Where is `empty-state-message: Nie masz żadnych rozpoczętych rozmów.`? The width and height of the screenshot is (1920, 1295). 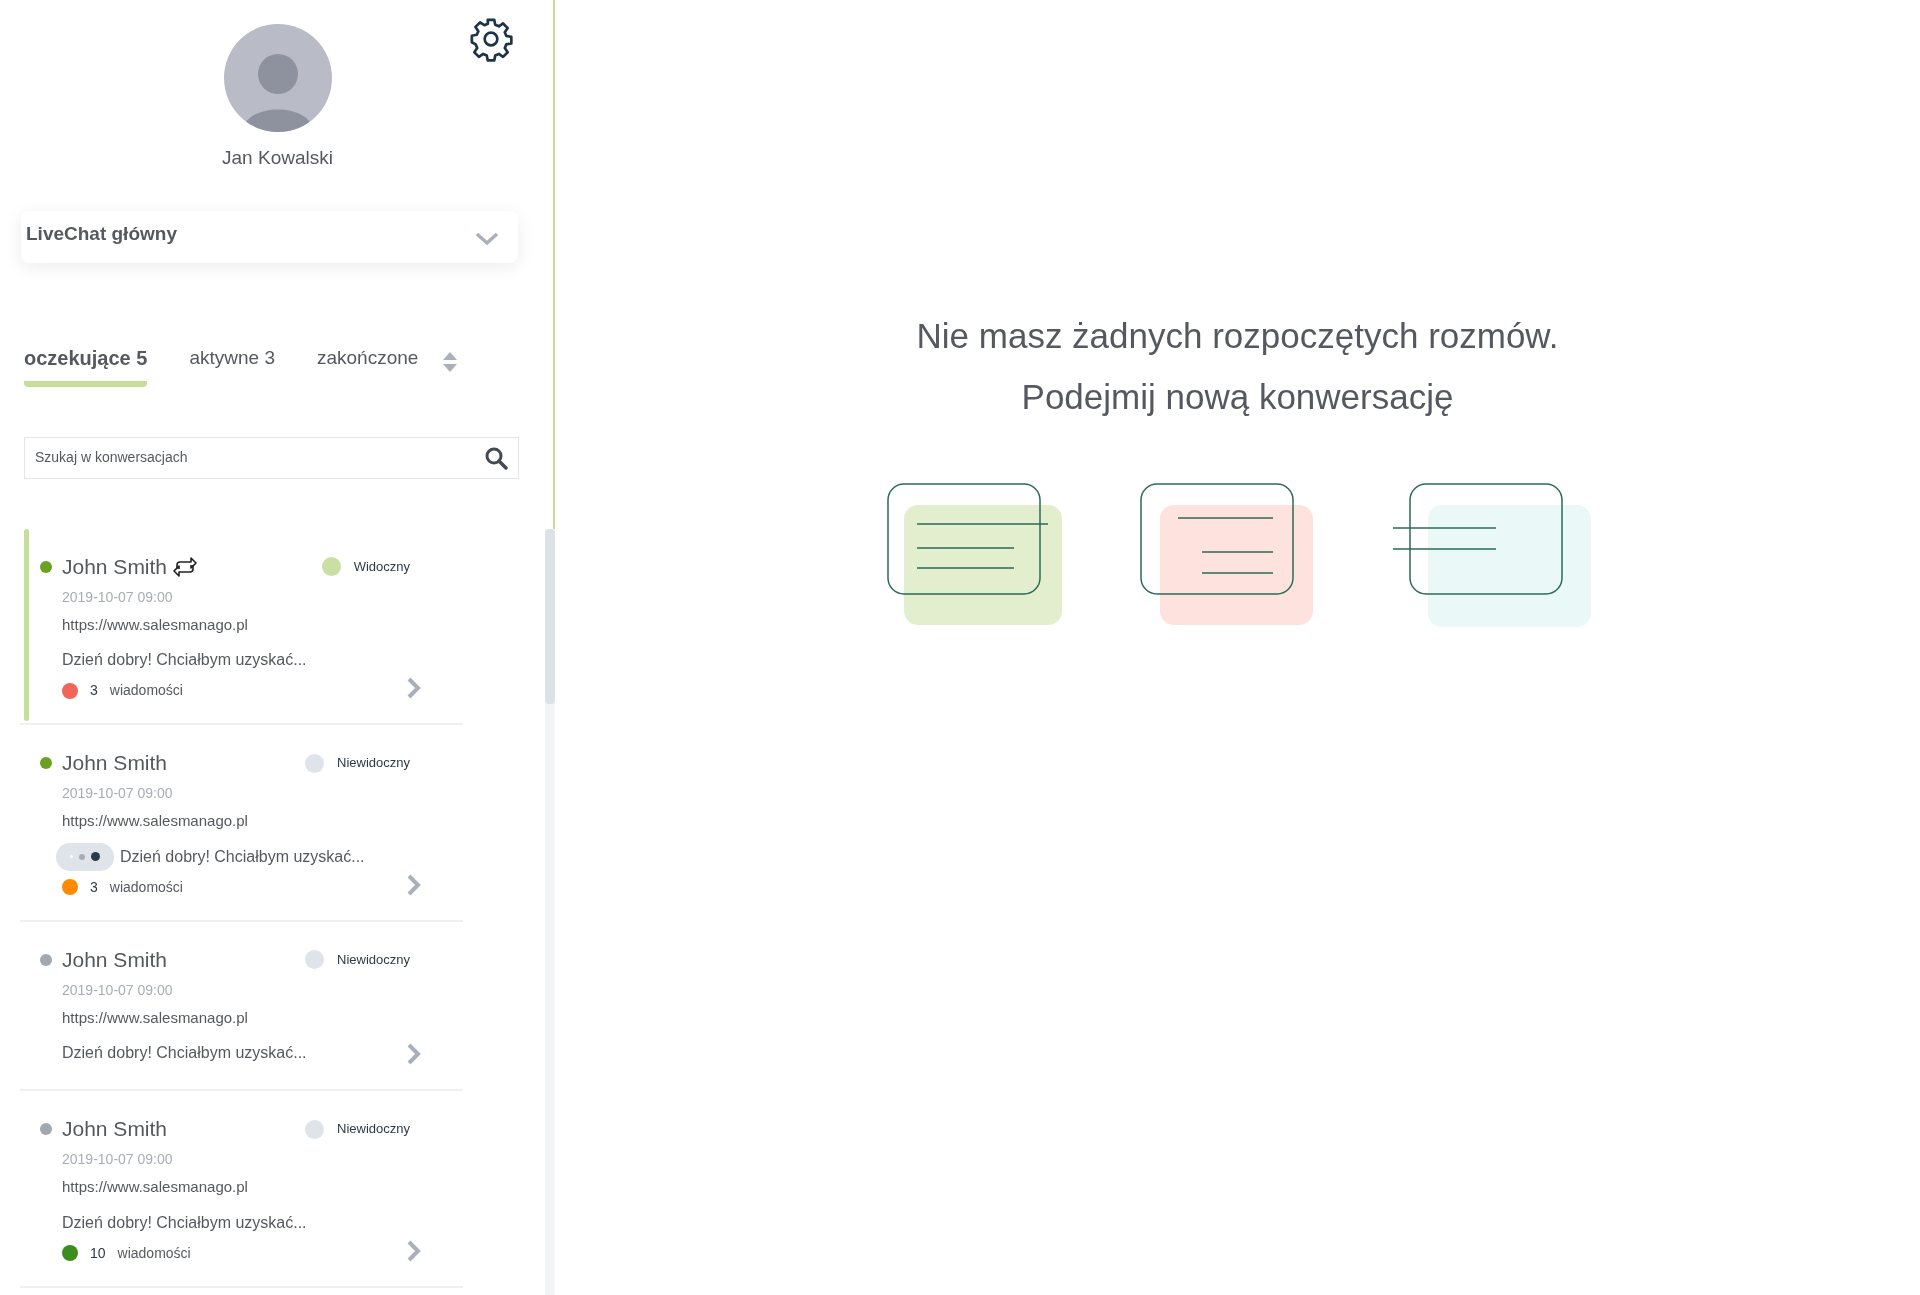 empty-state-message: Nie masz żadnych rozpoczętych rozmów. is located at coordinates (1237, 336).